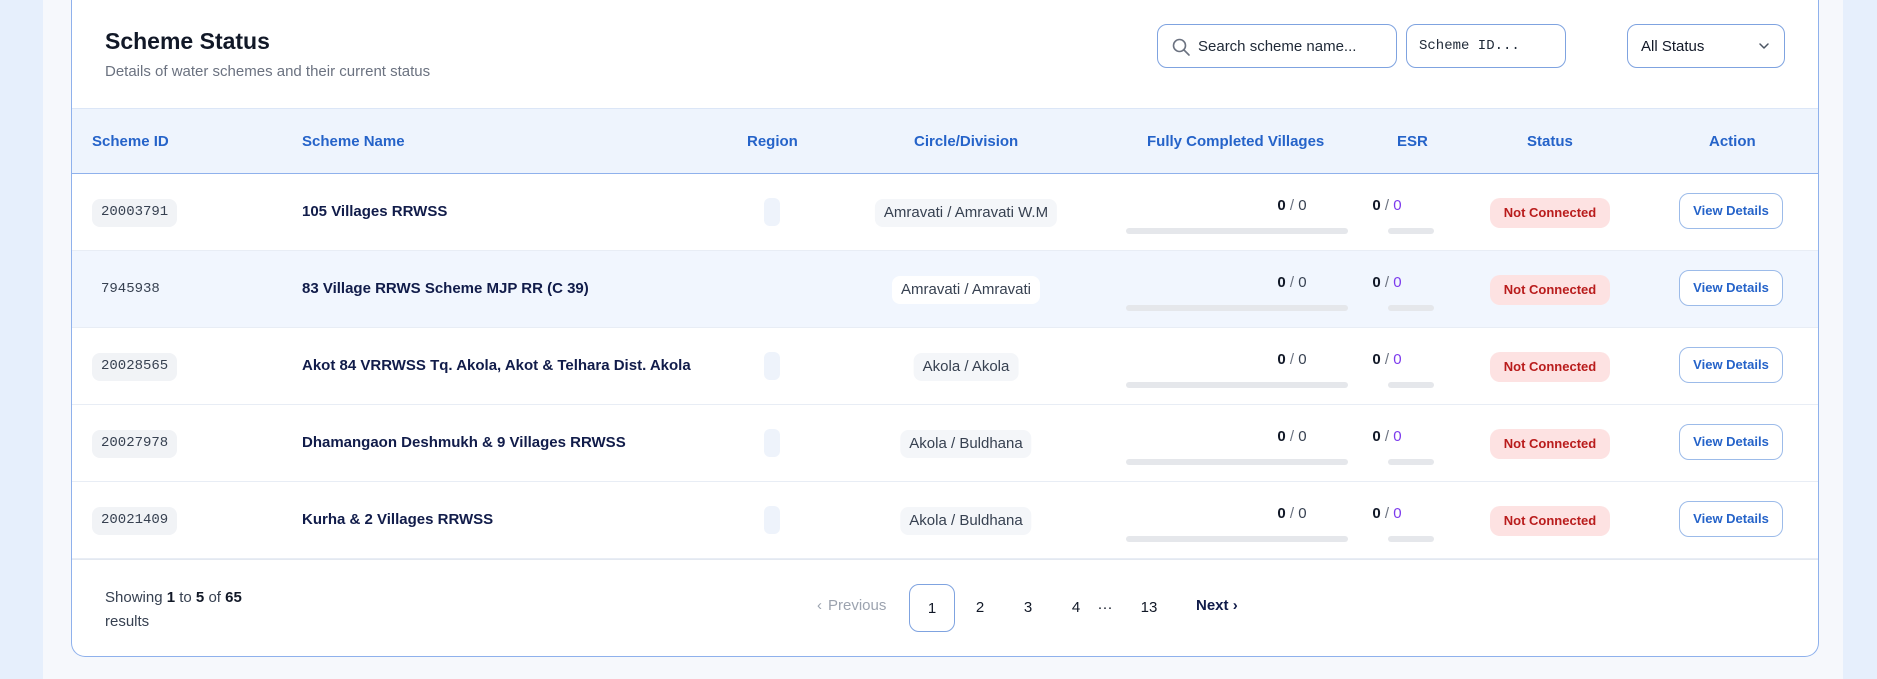 This screenshot has height=679, width=1877. What do you see at coordinates (130, 289) in the screenshot?
I see `scheme-id-cell: 7945938` at bounding box center [130, 289].